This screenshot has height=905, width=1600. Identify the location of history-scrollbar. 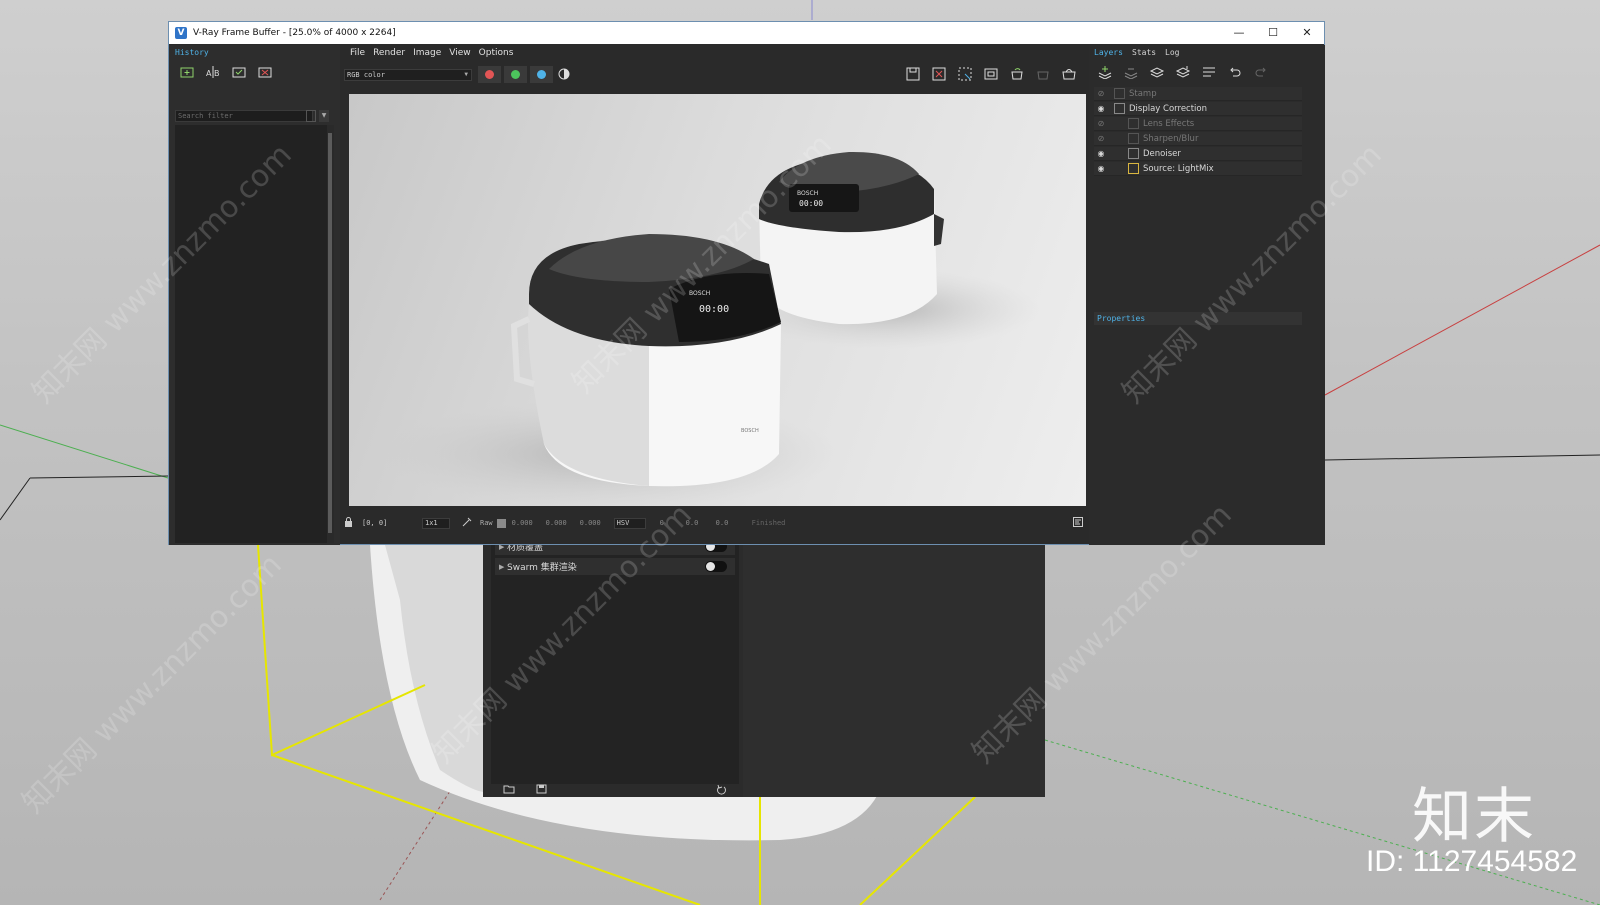
(330, 334).